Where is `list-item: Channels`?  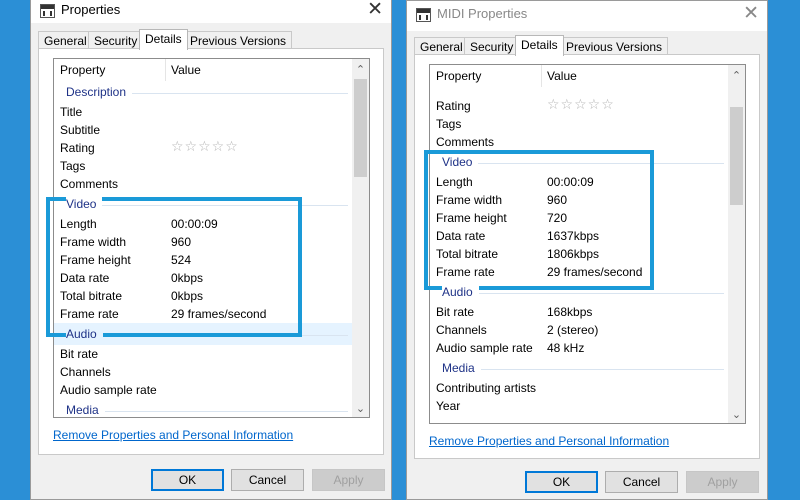
list-item: Channels is located at coordinates (203, 372).